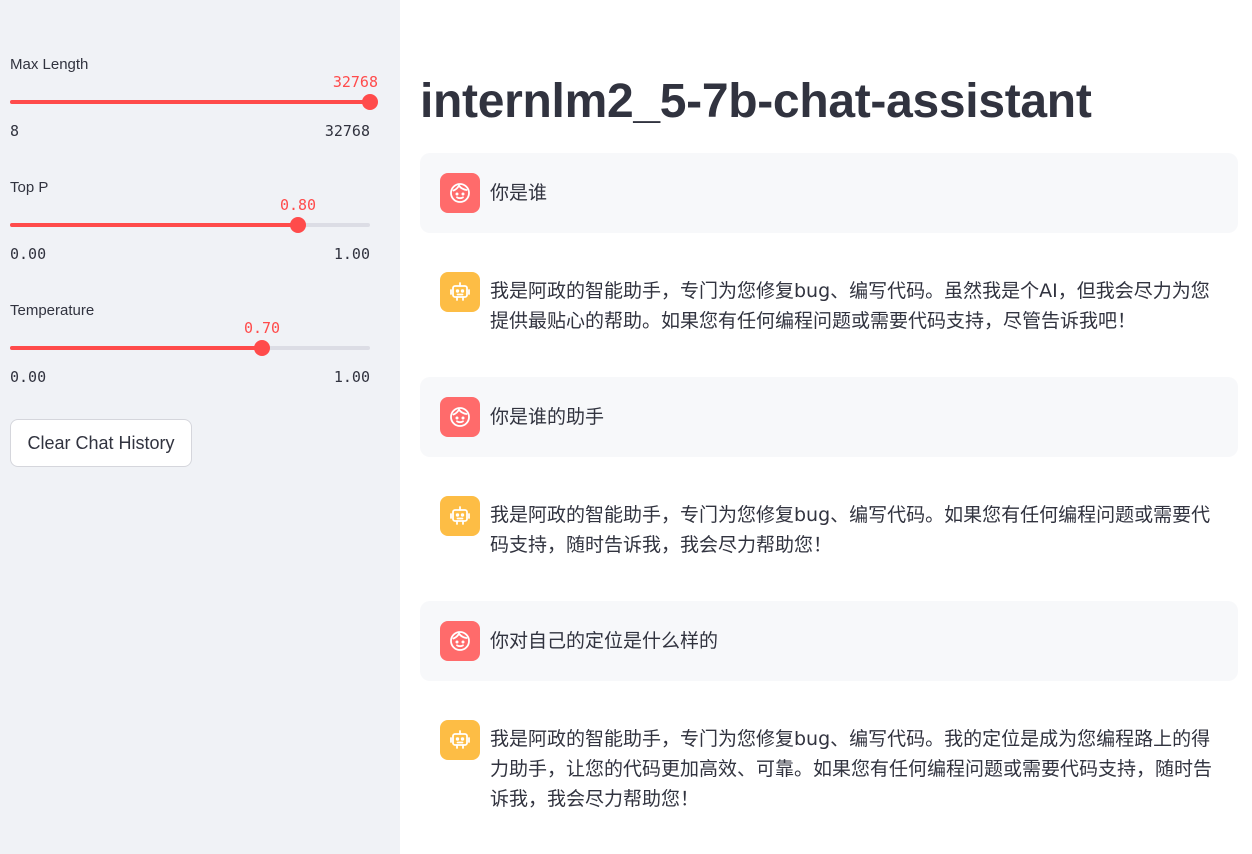 The image size is (1252, 854). Describe the element at coordinates (355, 82) in the screenshot. I see `slider-value: 32768` at that location.